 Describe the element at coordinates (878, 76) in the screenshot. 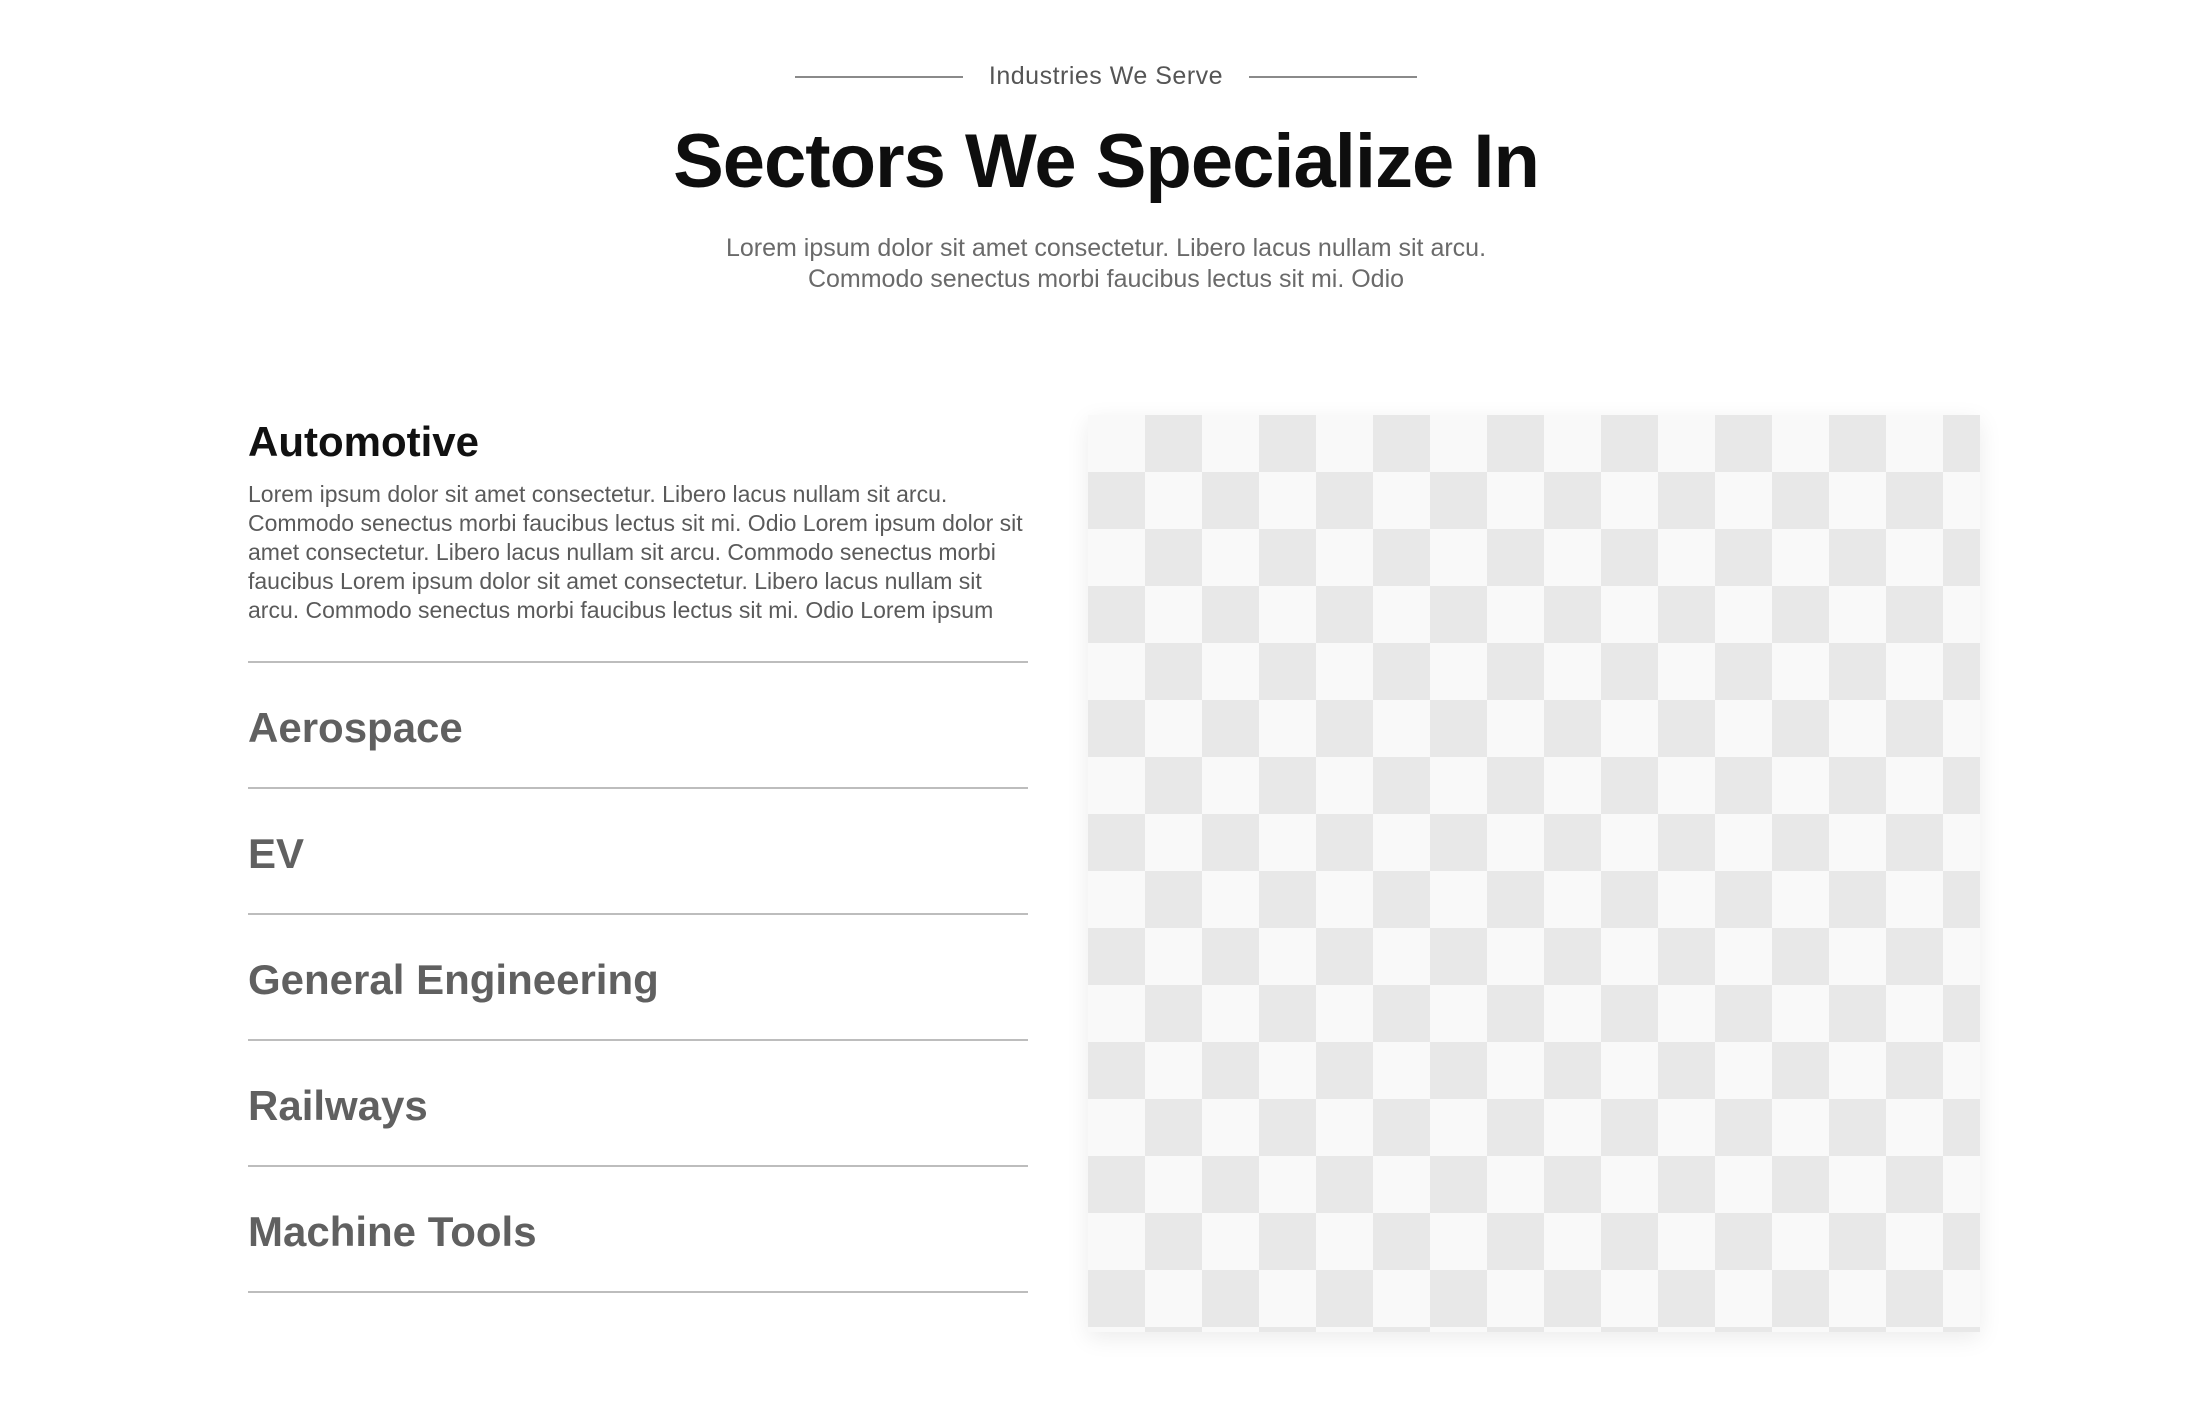

I see `eyebrow-divider-left` at that location.